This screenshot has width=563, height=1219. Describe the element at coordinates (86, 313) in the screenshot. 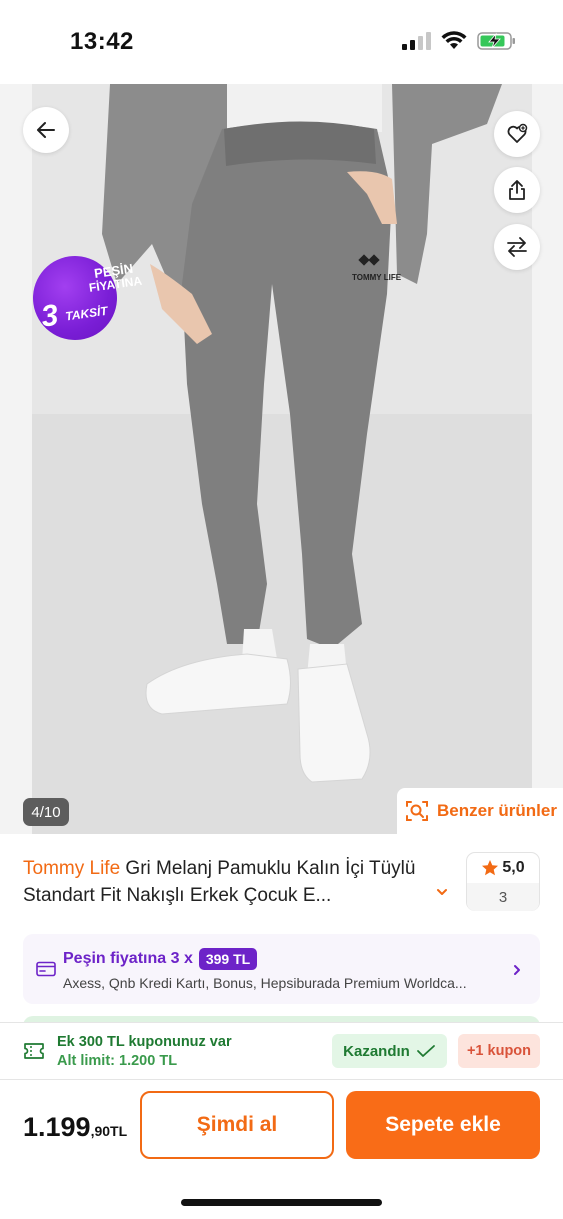

I see `badge-line-4: TAKSİT` at that location.